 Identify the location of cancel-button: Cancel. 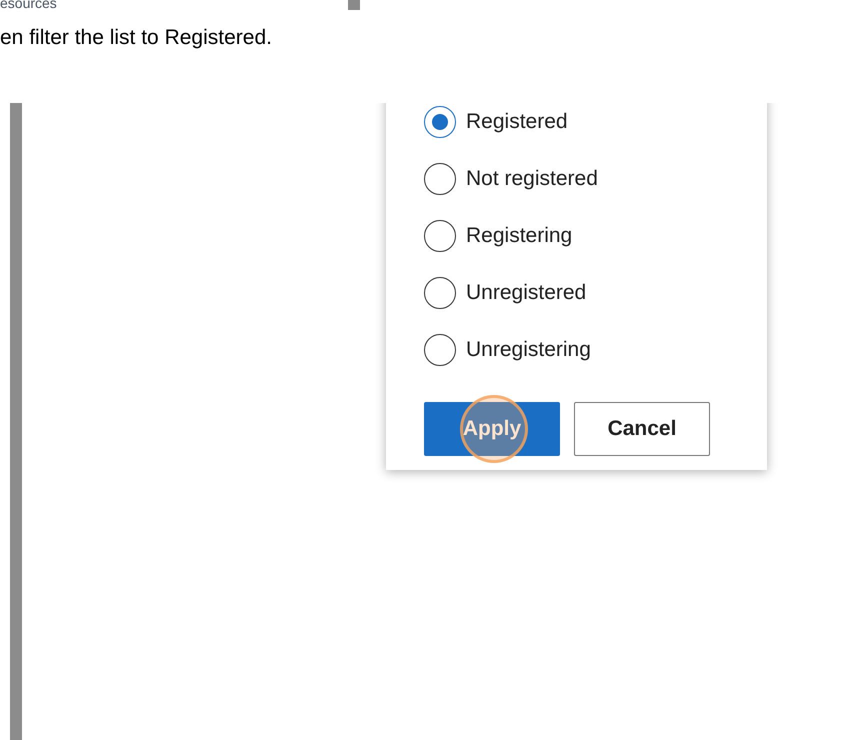
(642, 429).